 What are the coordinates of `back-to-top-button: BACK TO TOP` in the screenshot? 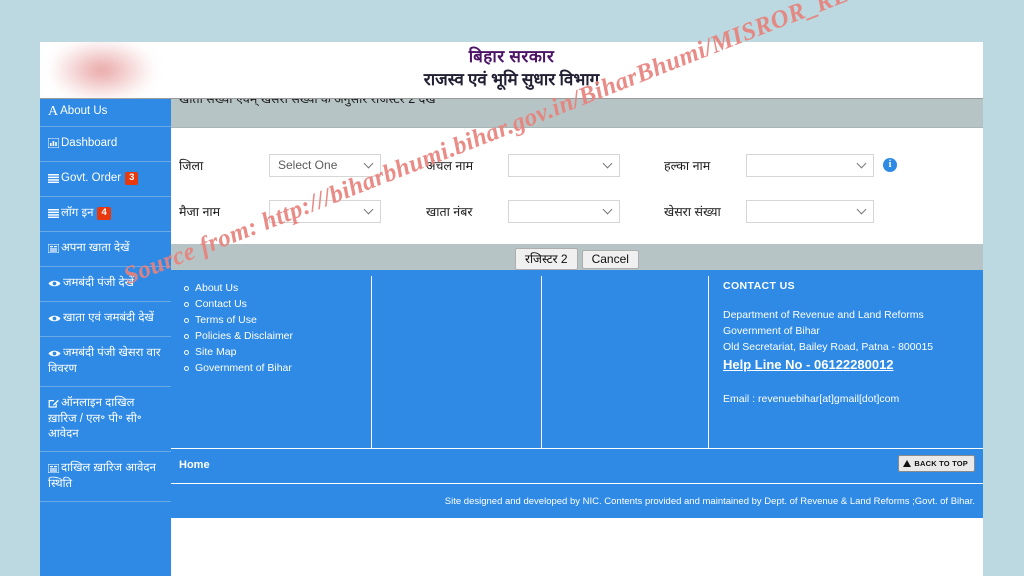 It's located at (936, 463).